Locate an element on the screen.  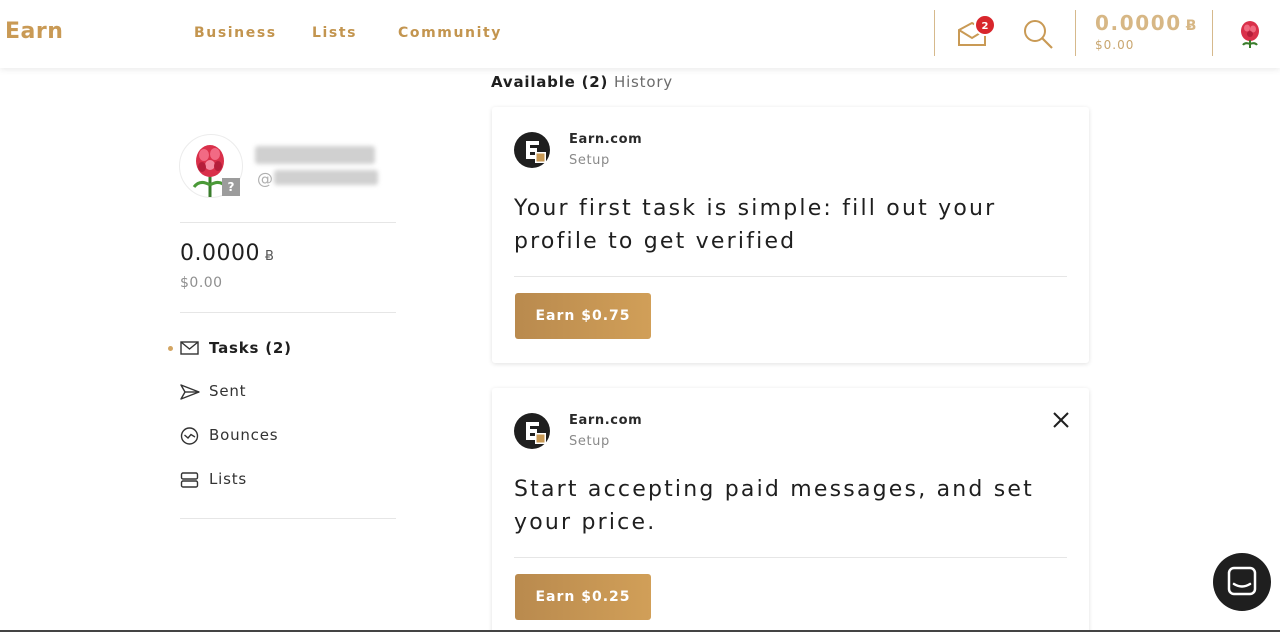
sidebar-balance: 0.0000 Ƀ is located at coordinates (227, 253).